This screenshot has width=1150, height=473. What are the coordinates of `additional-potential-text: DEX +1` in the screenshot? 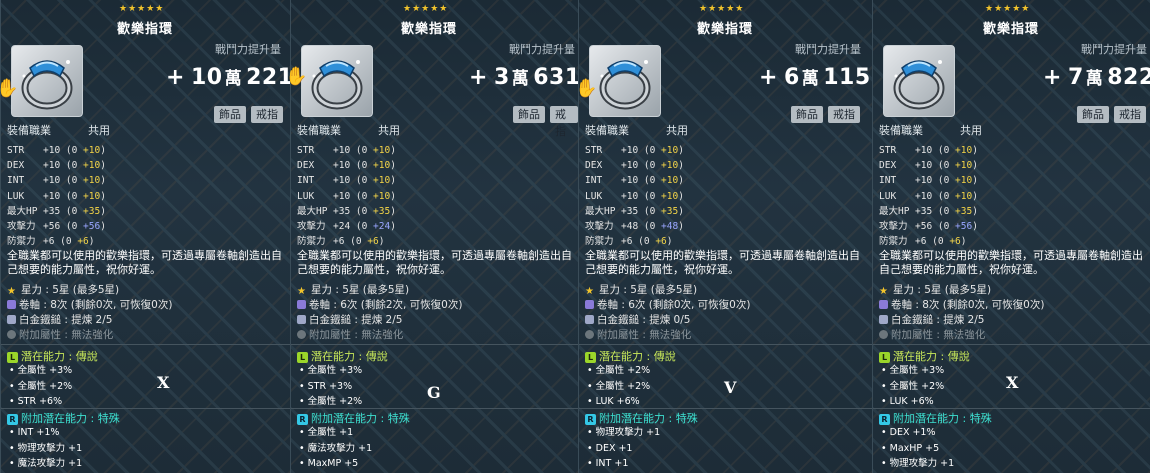 It's located at (614, 448).